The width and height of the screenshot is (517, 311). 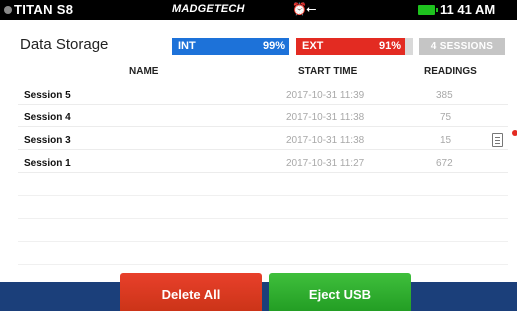 I want to click on session-name: Session 5, so click(x=47, y=95).